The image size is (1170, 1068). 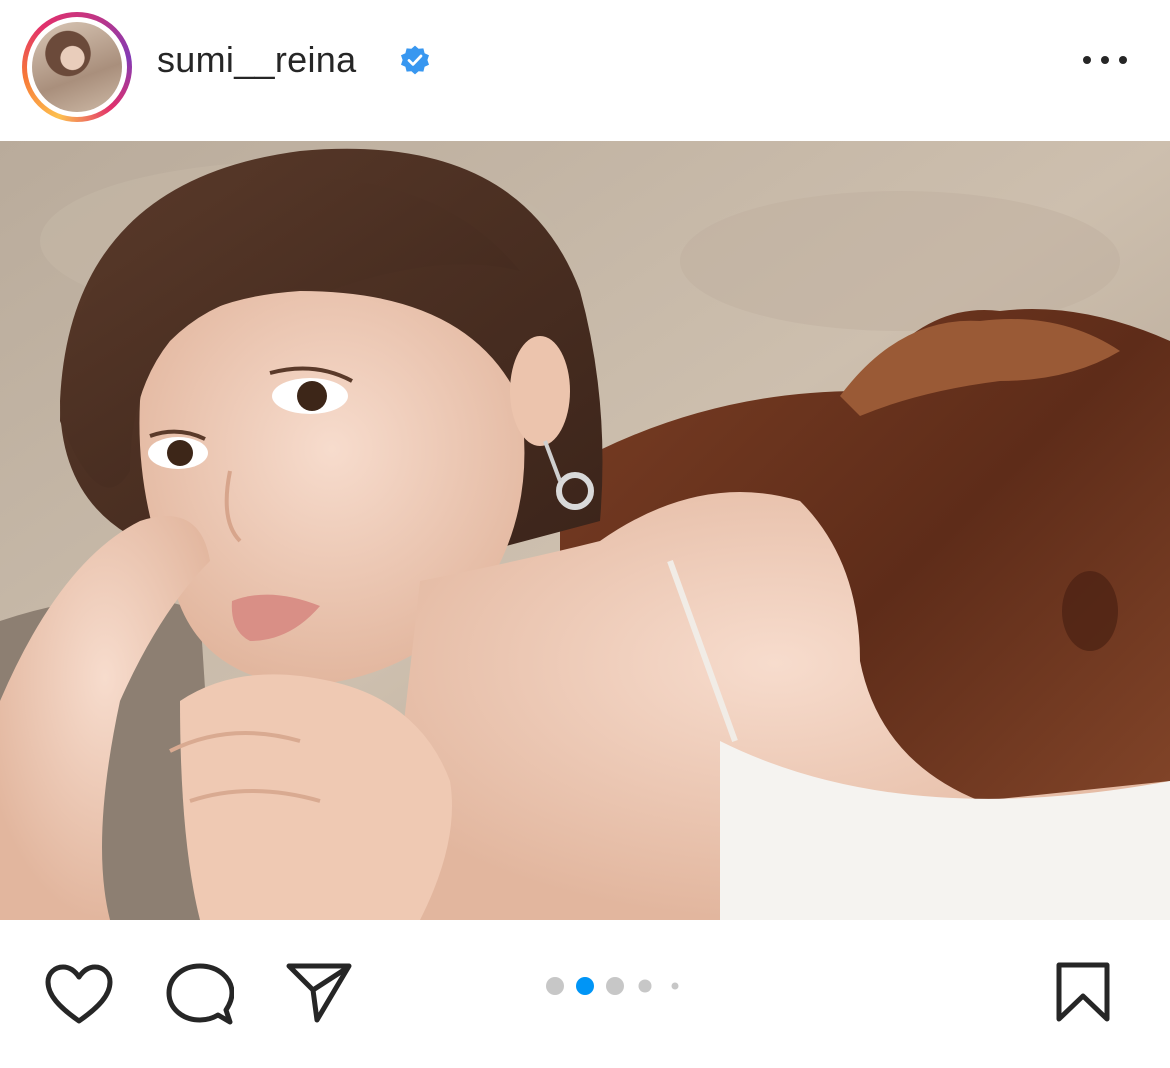 I want to click on share-icon, so click(x=319, y=993).